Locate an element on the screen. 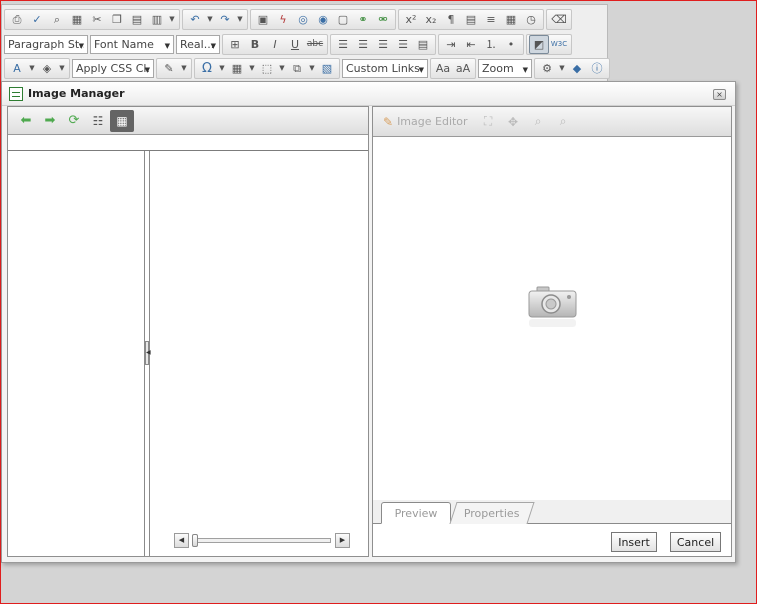  zoom-in-icon: ⌕ is located at coordinates (538, 122).